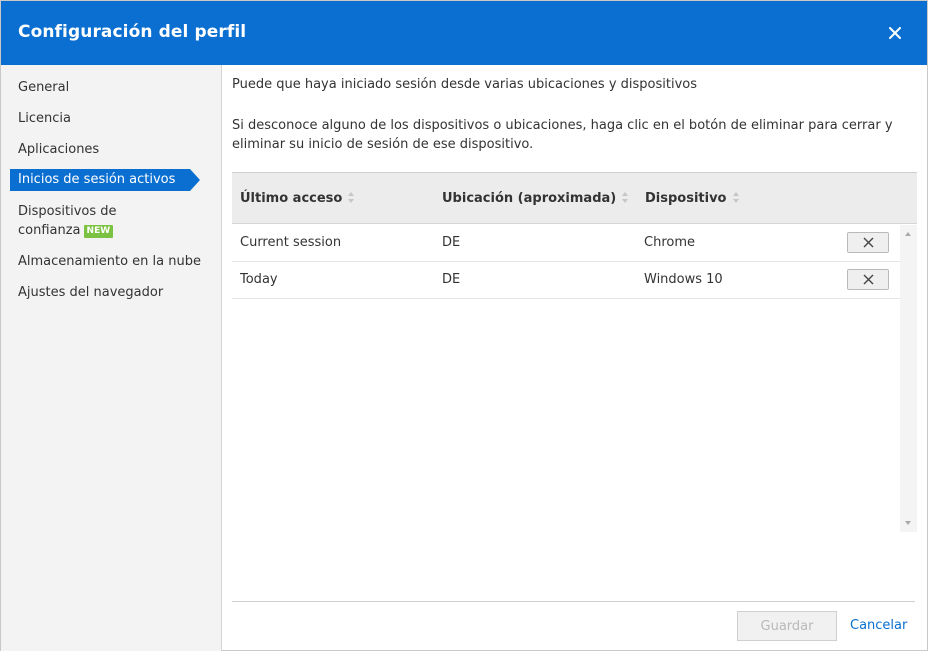  Describe the element at coordinates (291, 198) in the screenshot. I see `column-header-last-access-label: Último acceso` at that location.